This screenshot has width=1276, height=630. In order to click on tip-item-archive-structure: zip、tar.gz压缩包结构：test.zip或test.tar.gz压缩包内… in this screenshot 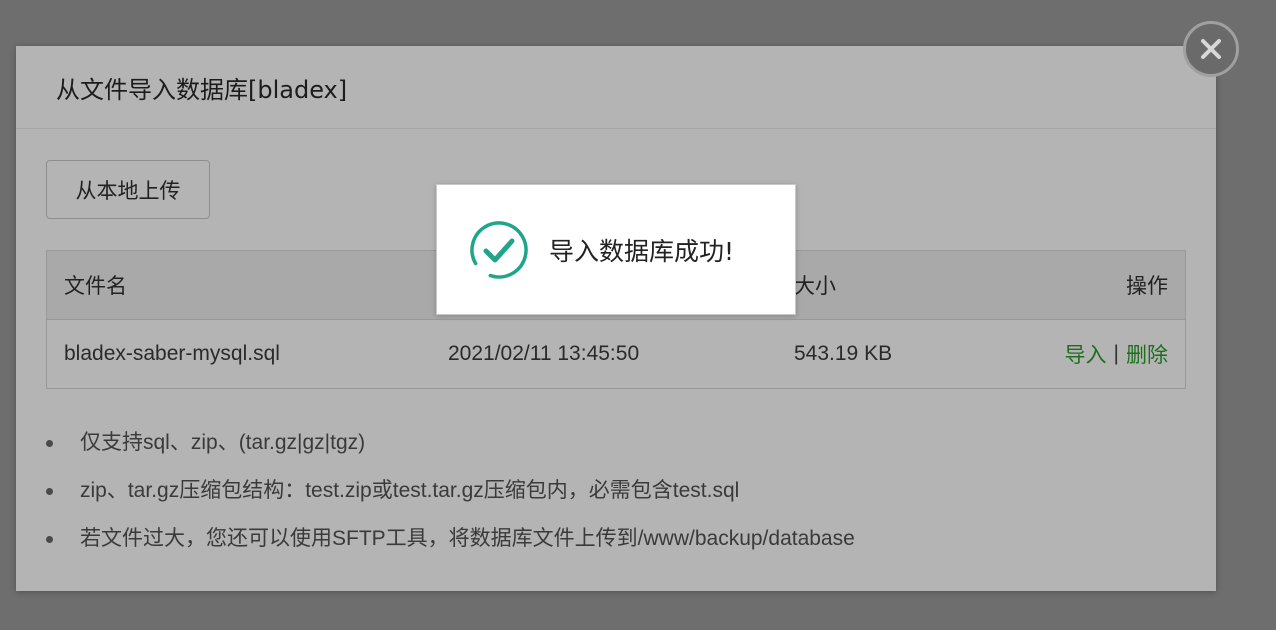, I will do `click(450, 491)`.